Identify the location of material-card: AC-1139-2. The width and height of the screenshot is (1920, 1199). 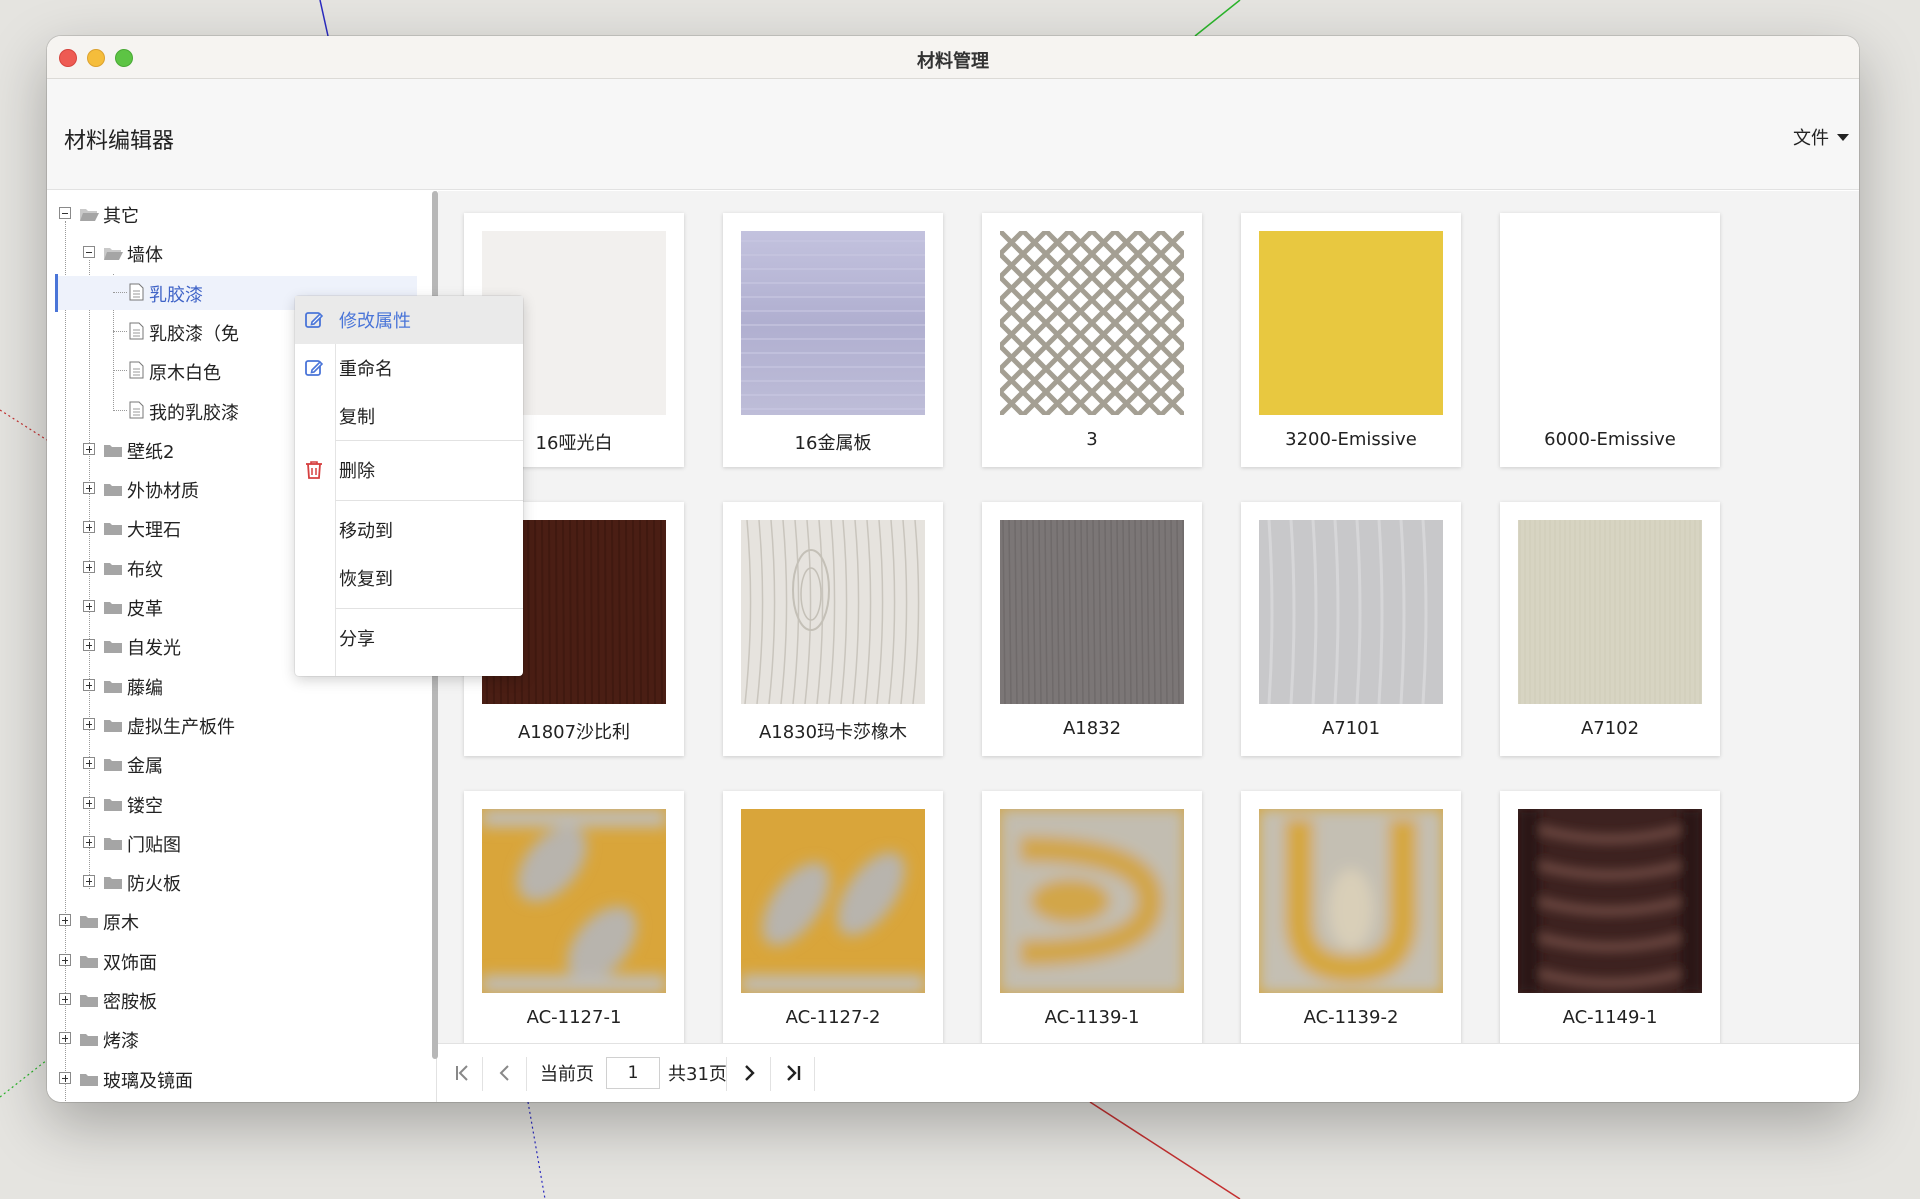
(1351, 918).